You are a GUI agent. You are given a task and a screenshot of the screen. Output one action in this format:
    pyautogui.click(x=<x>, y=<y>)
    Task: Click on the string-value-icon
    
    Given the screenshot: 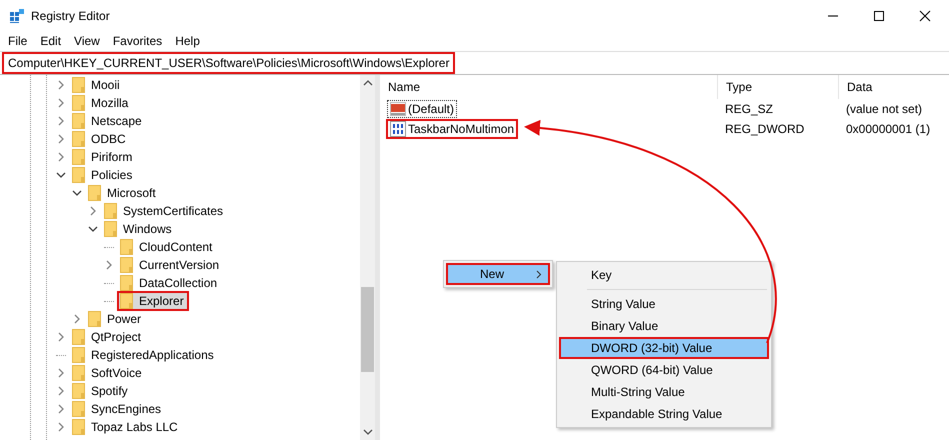 What is the action you would take?
    pyautogui.click(x=398, y=108)
    